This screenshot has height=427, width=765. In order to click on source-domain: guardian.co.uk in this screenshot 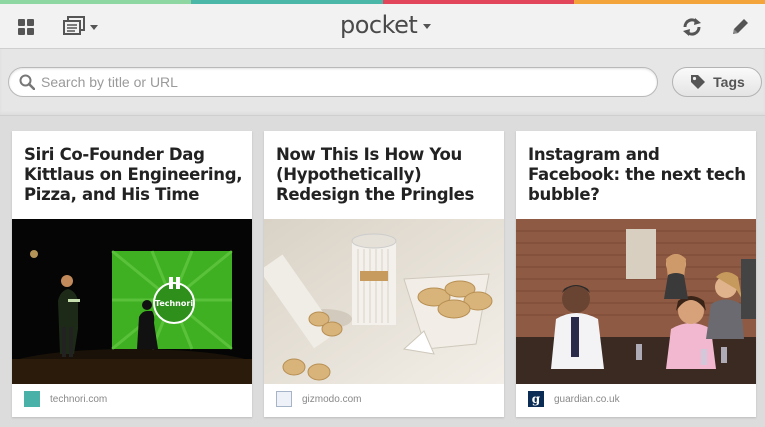, I will do `click(587, 399)`.